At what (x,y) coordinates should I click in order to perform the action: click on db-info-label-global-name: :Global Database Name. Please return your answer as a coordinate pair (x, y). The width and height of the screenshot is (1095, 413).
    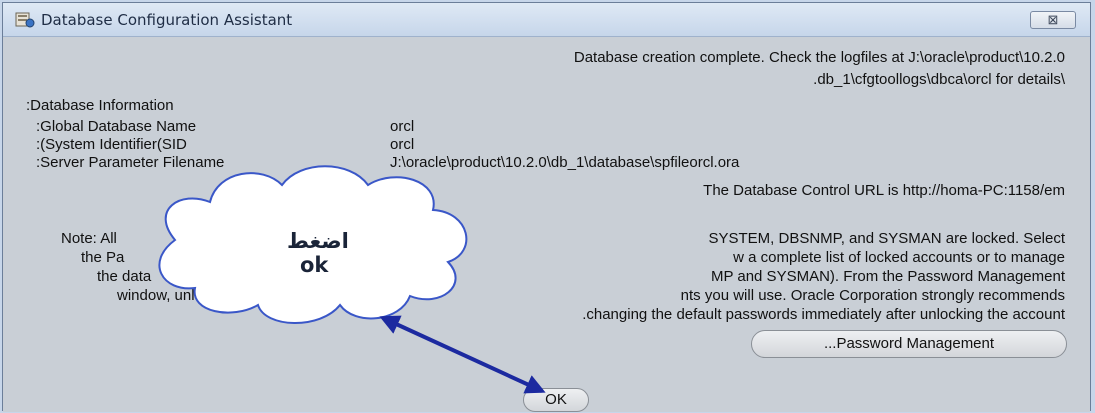
    Looking at the image, I should click on (116, 126).